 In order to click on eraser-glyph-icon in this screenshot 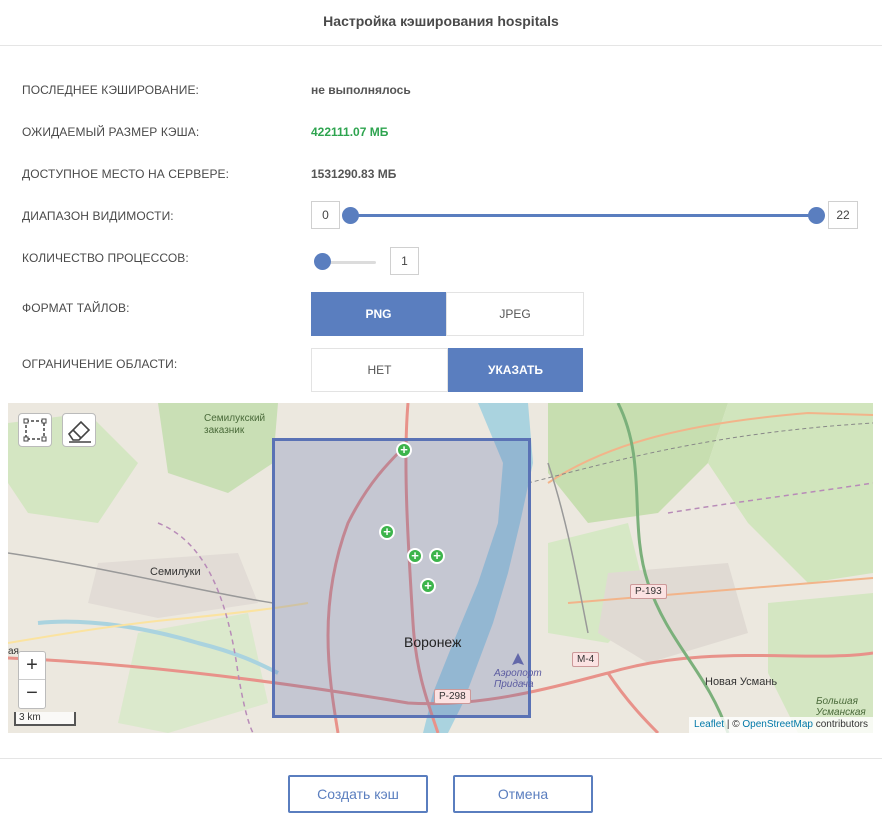, I will do `click(79, 431)`.